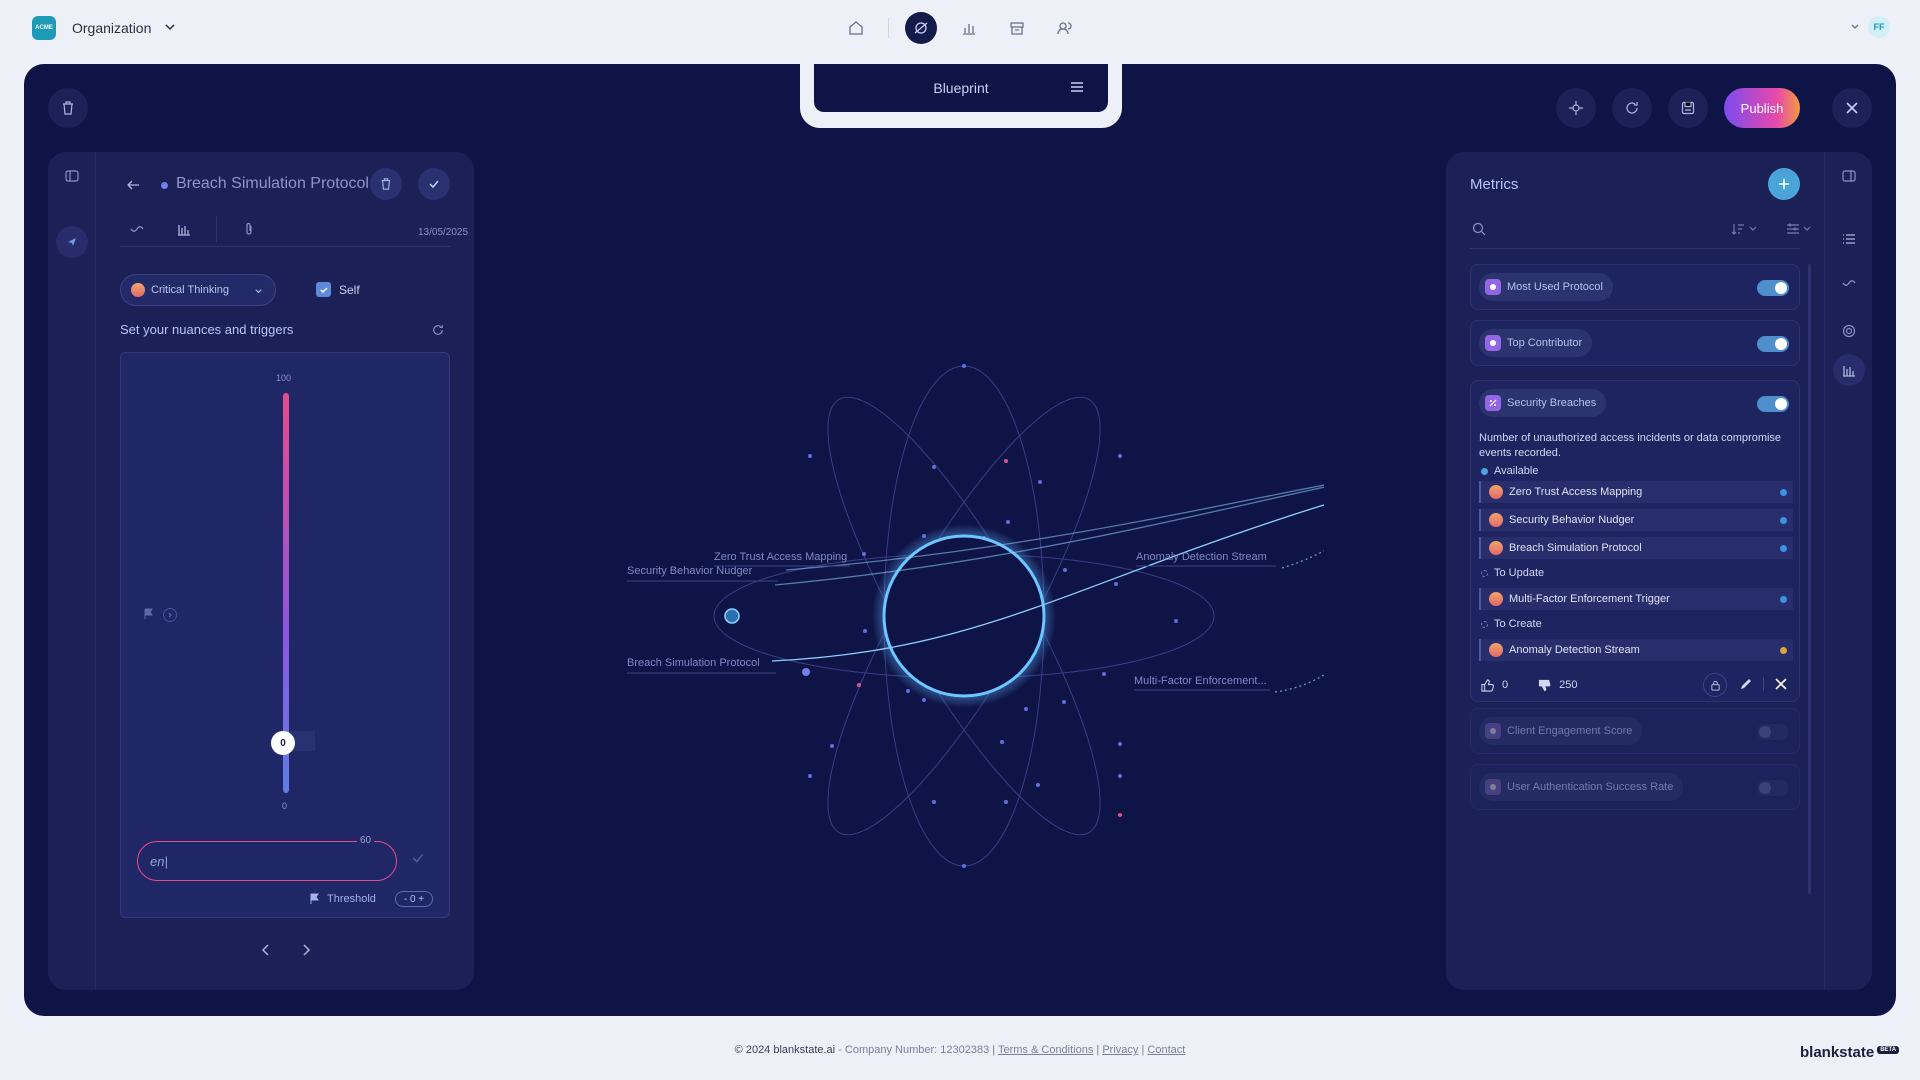  What do you see at coordinates (1746, 684) in the screenshot?
I see `edit-icon` at bounding box center [1746, 684].